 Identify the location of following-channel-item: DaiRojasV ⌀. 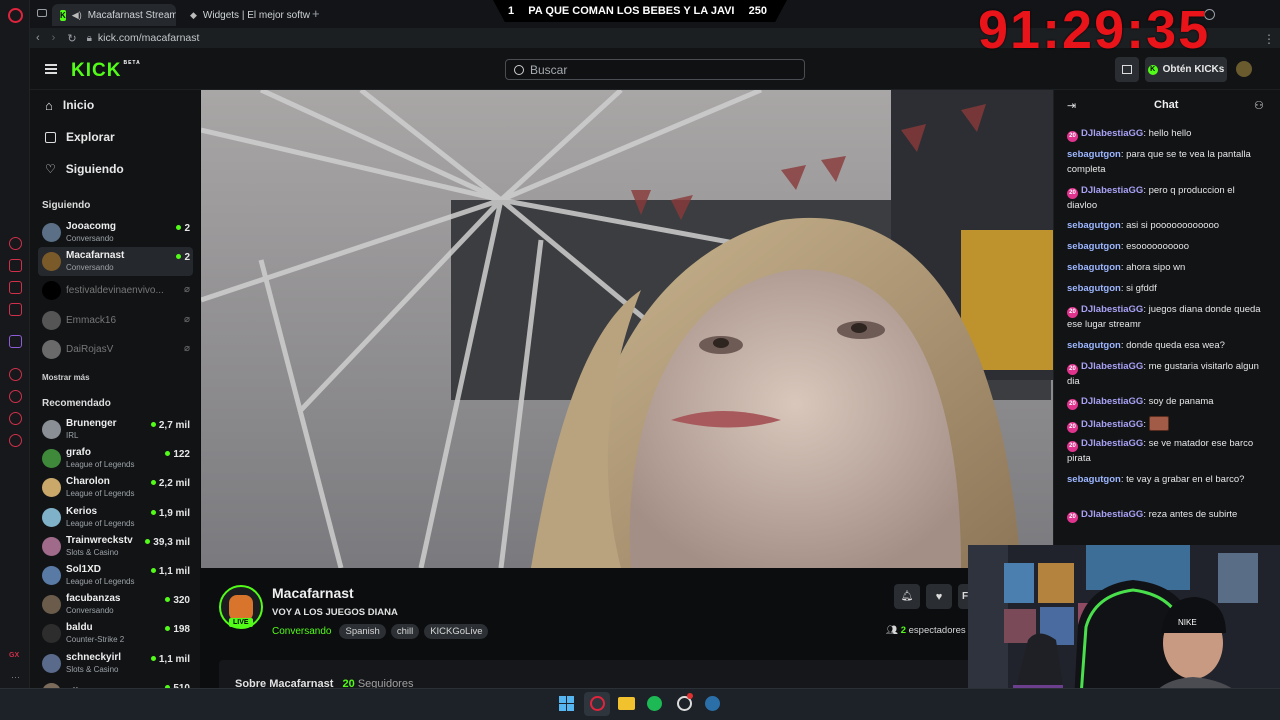
(115, 349).